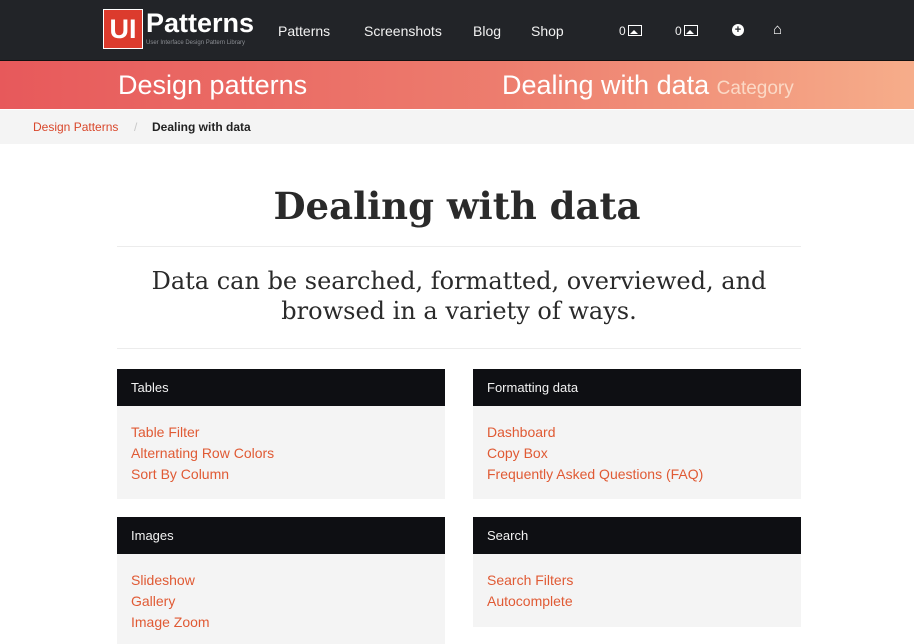 The image size is (914, 644). I want to click on breadcrumb-current: Dealing with data, so click(201, 127).